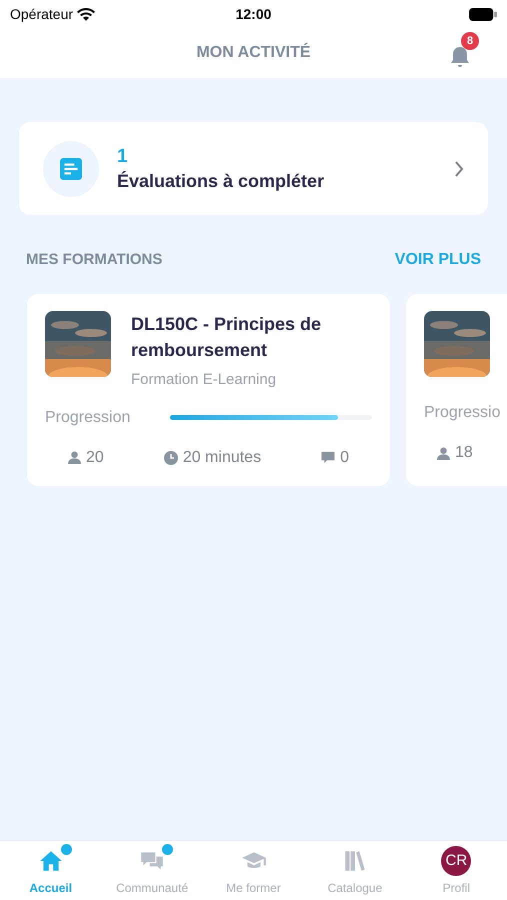  Describe the element at coordinates (456, 861) in the screenshot. I see `profile-avatar: CR` at that location.